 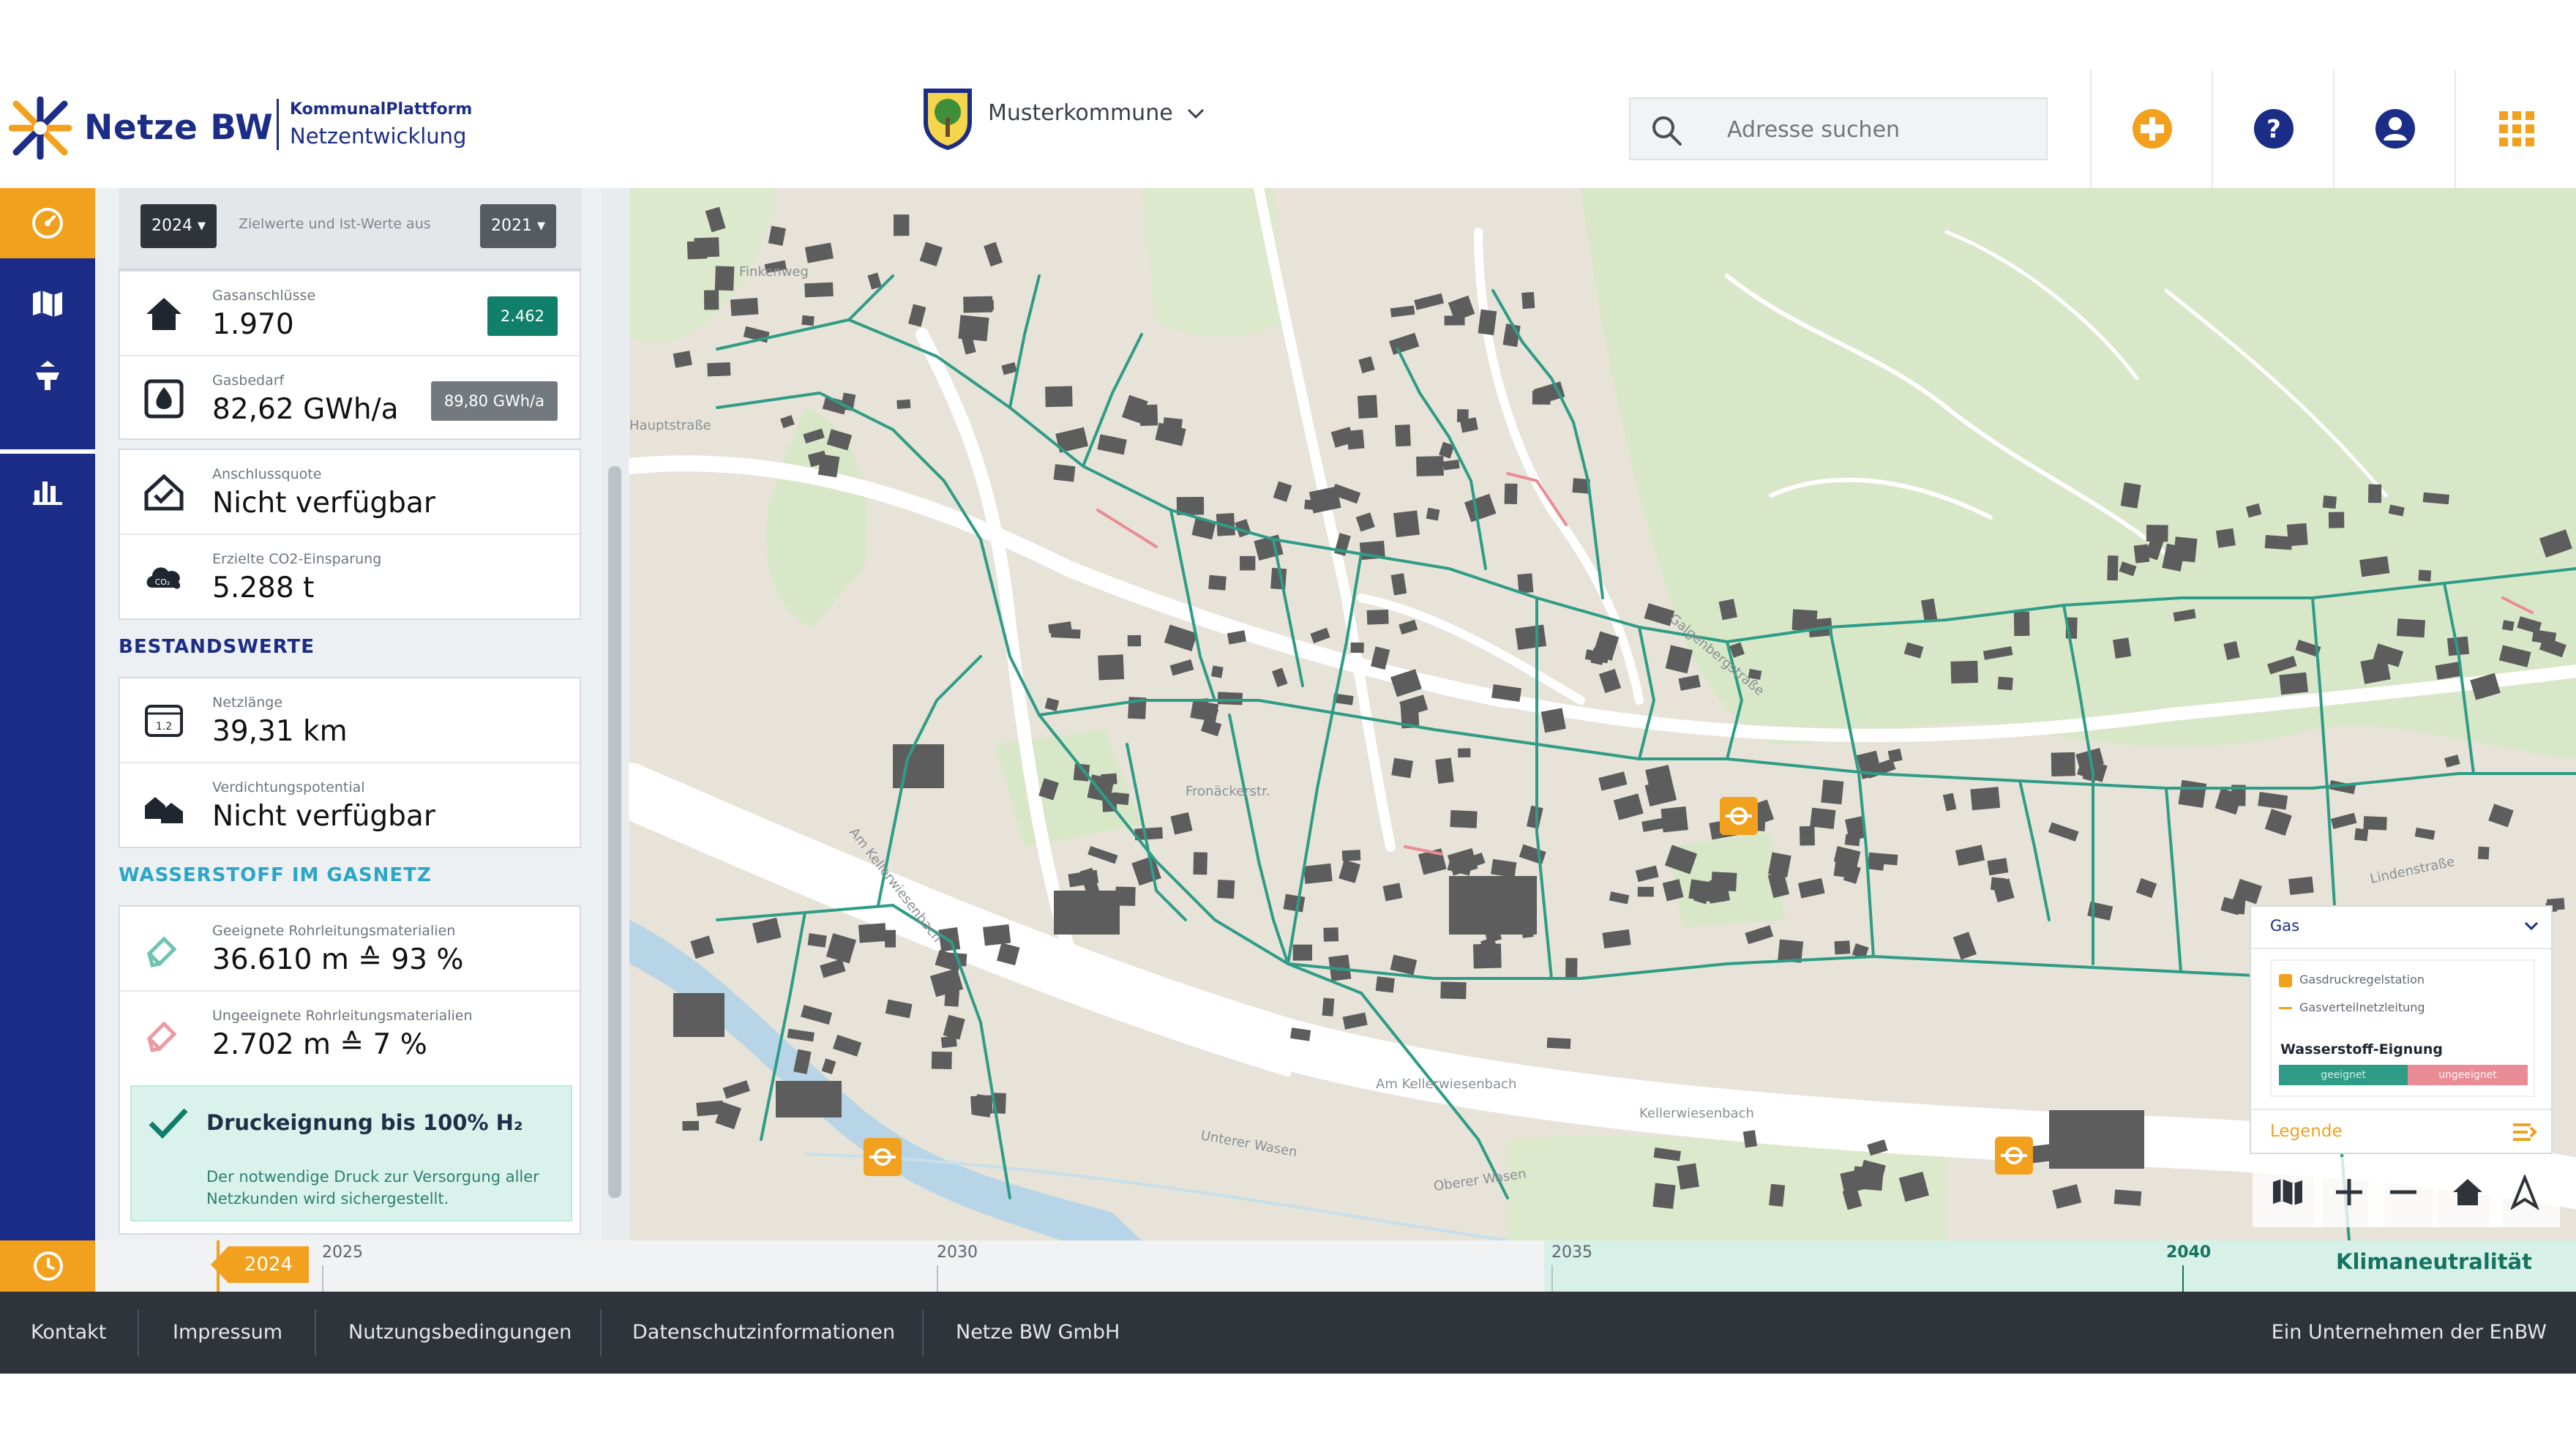 I want to click on zoom-out-button, so click(x=2403, y=1192).